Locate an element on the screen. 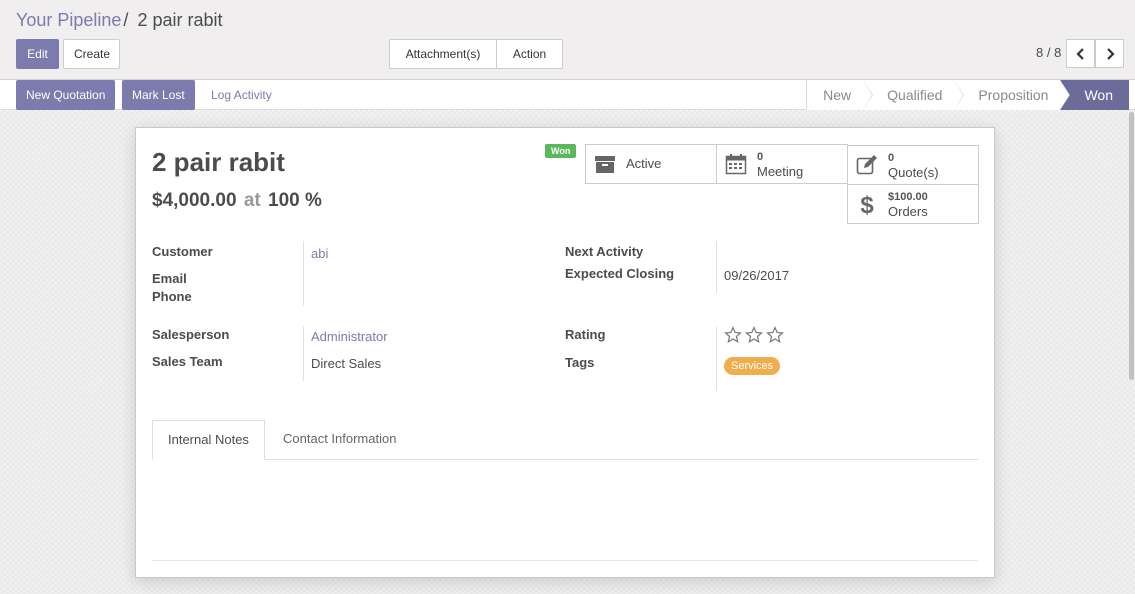  archive-icon is located at coordinates (605, 164).